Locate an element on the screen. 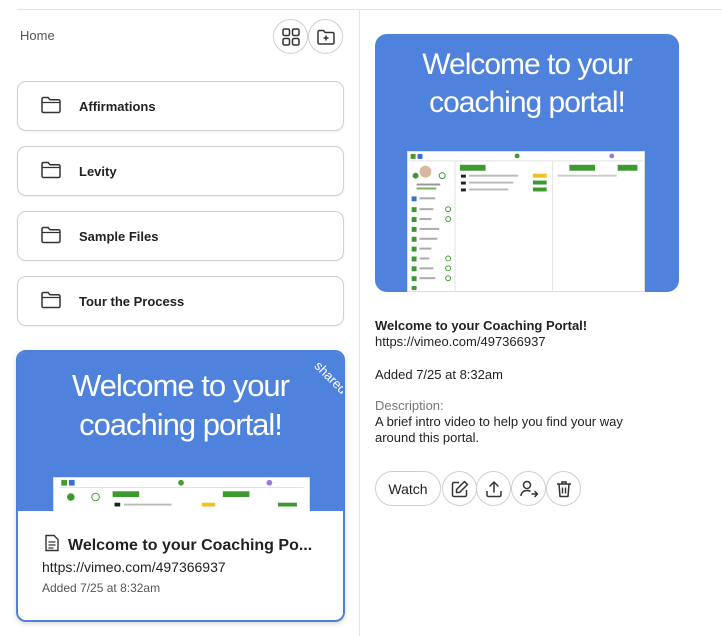 The image size is (722, 636). detail-title: Welcome to your Coaching Portal! is located at coordinates (481, 325).